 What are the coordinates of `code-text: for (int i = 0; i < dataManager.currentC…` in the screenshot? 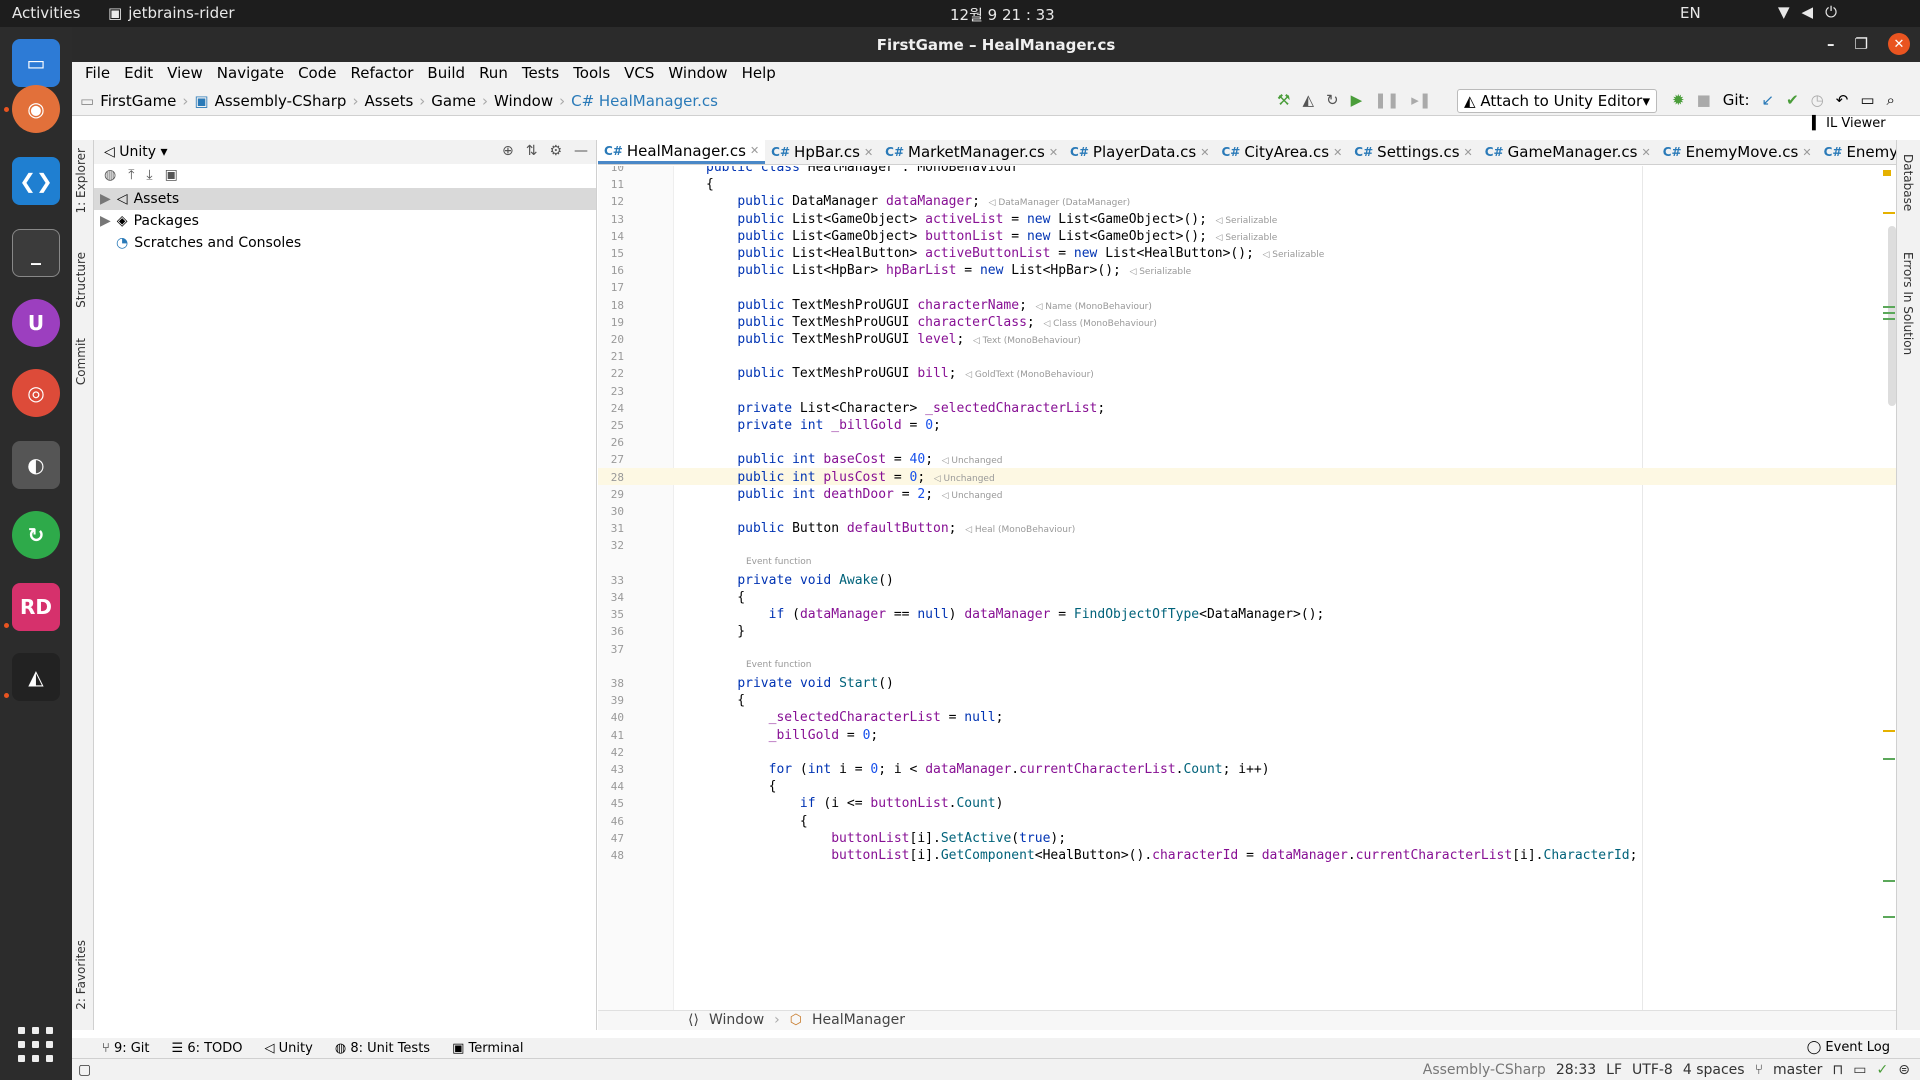 It's located at (988, 769).